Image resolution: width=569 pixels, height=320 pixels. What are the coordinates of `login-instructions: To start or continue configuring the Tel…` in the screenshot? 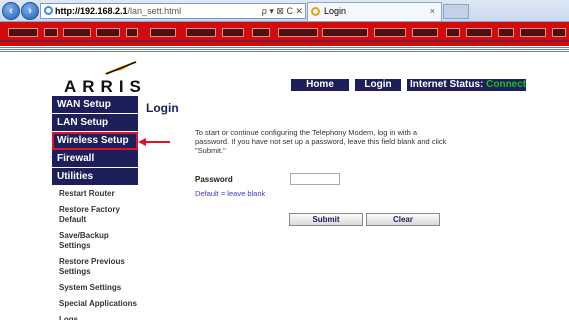 It's located at (321, 141).